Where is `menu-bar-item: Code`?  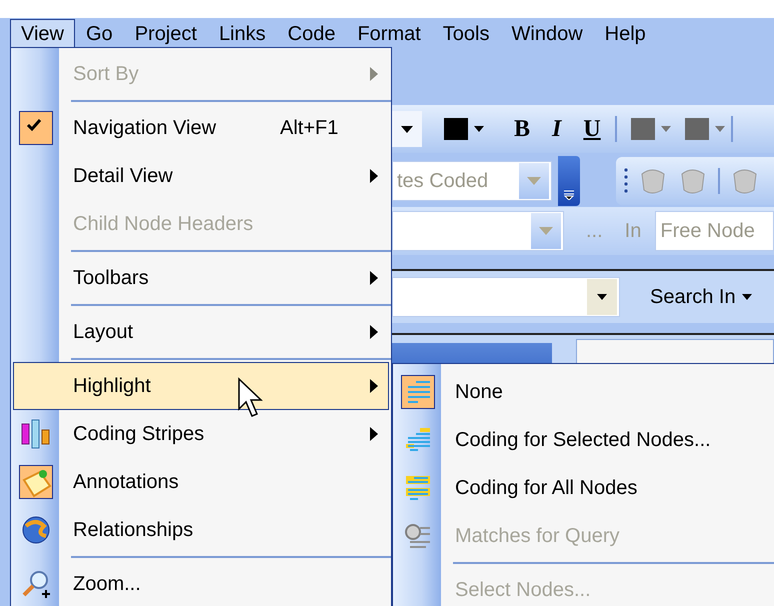
menu-bar-item: Code is located at coordinates (311, 33).